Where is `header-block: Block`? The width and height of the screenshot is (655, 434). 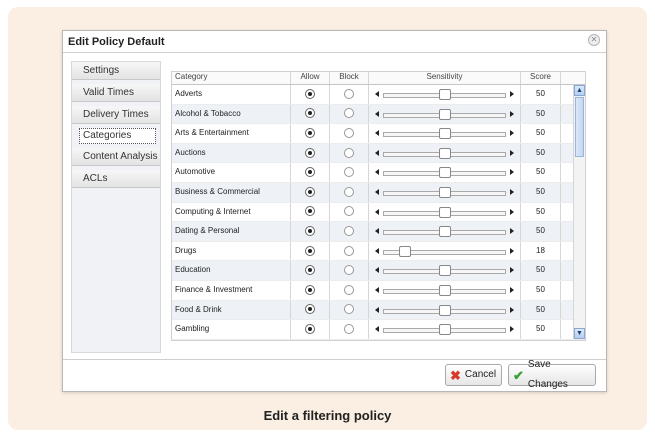
header-block: Block is located at coordinates (348, 78).